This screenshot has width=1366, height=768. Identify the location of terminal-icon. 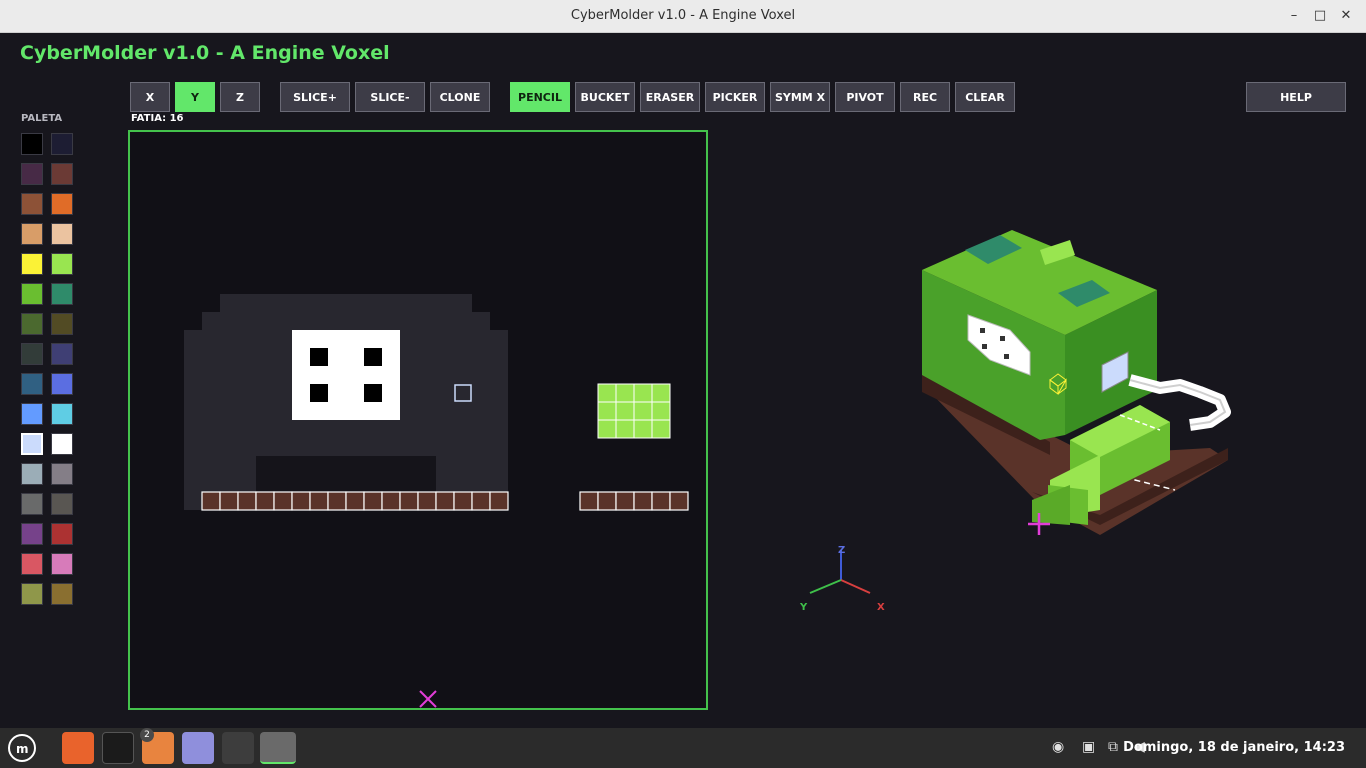
(118, 748).